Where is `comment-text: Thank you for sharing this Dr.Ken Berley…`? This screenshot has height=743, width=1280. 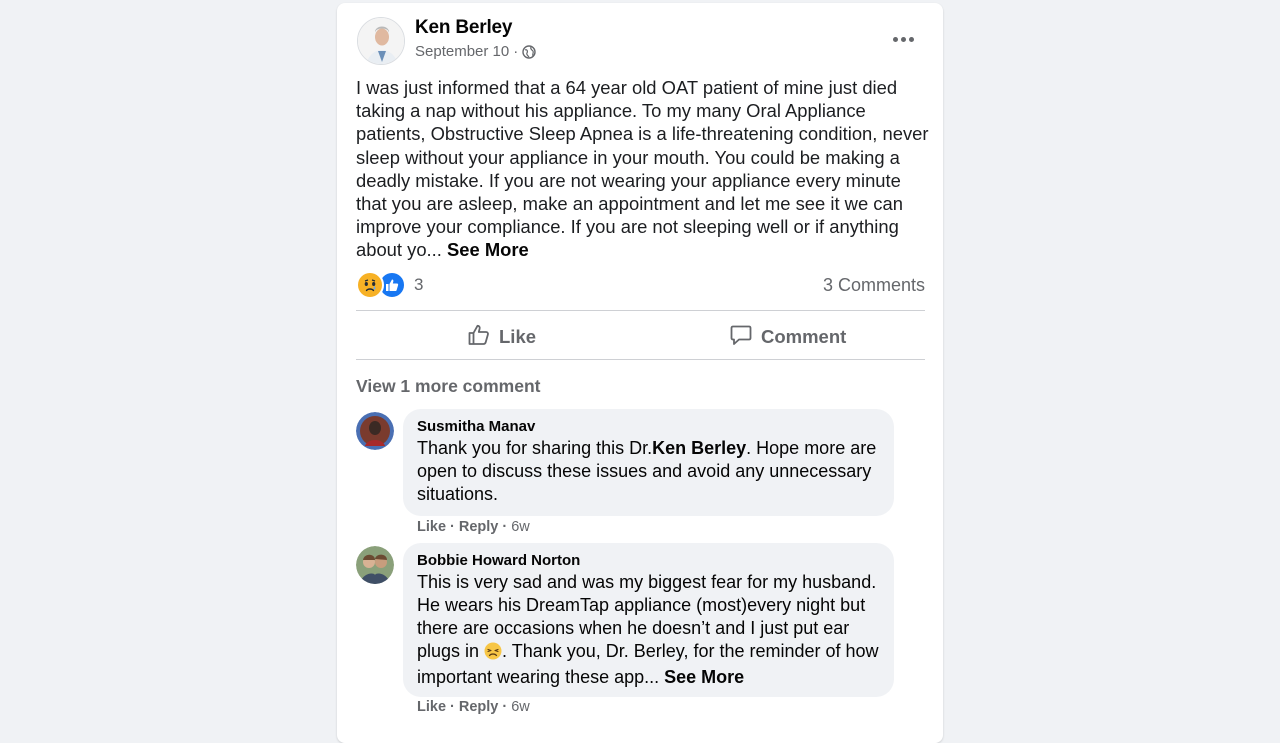 comment-text: Thank you for sharing this Dr.Ken Berley… is located at coordinates (652, 471).